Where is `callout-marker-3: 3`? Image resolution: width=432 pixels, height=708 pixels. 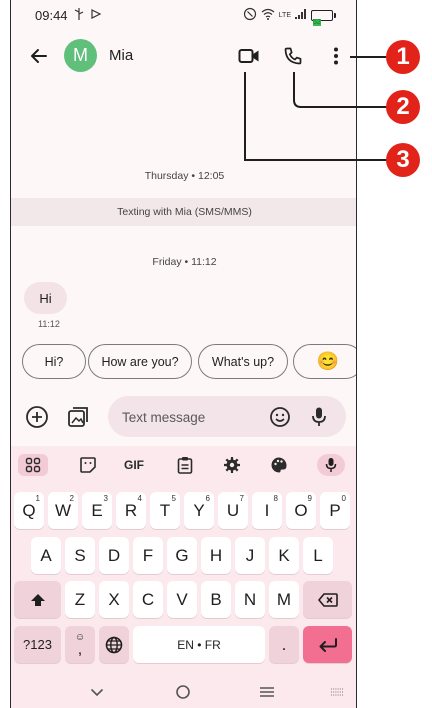
callout-marker-3: 3 is located at coordinates (403, 160).